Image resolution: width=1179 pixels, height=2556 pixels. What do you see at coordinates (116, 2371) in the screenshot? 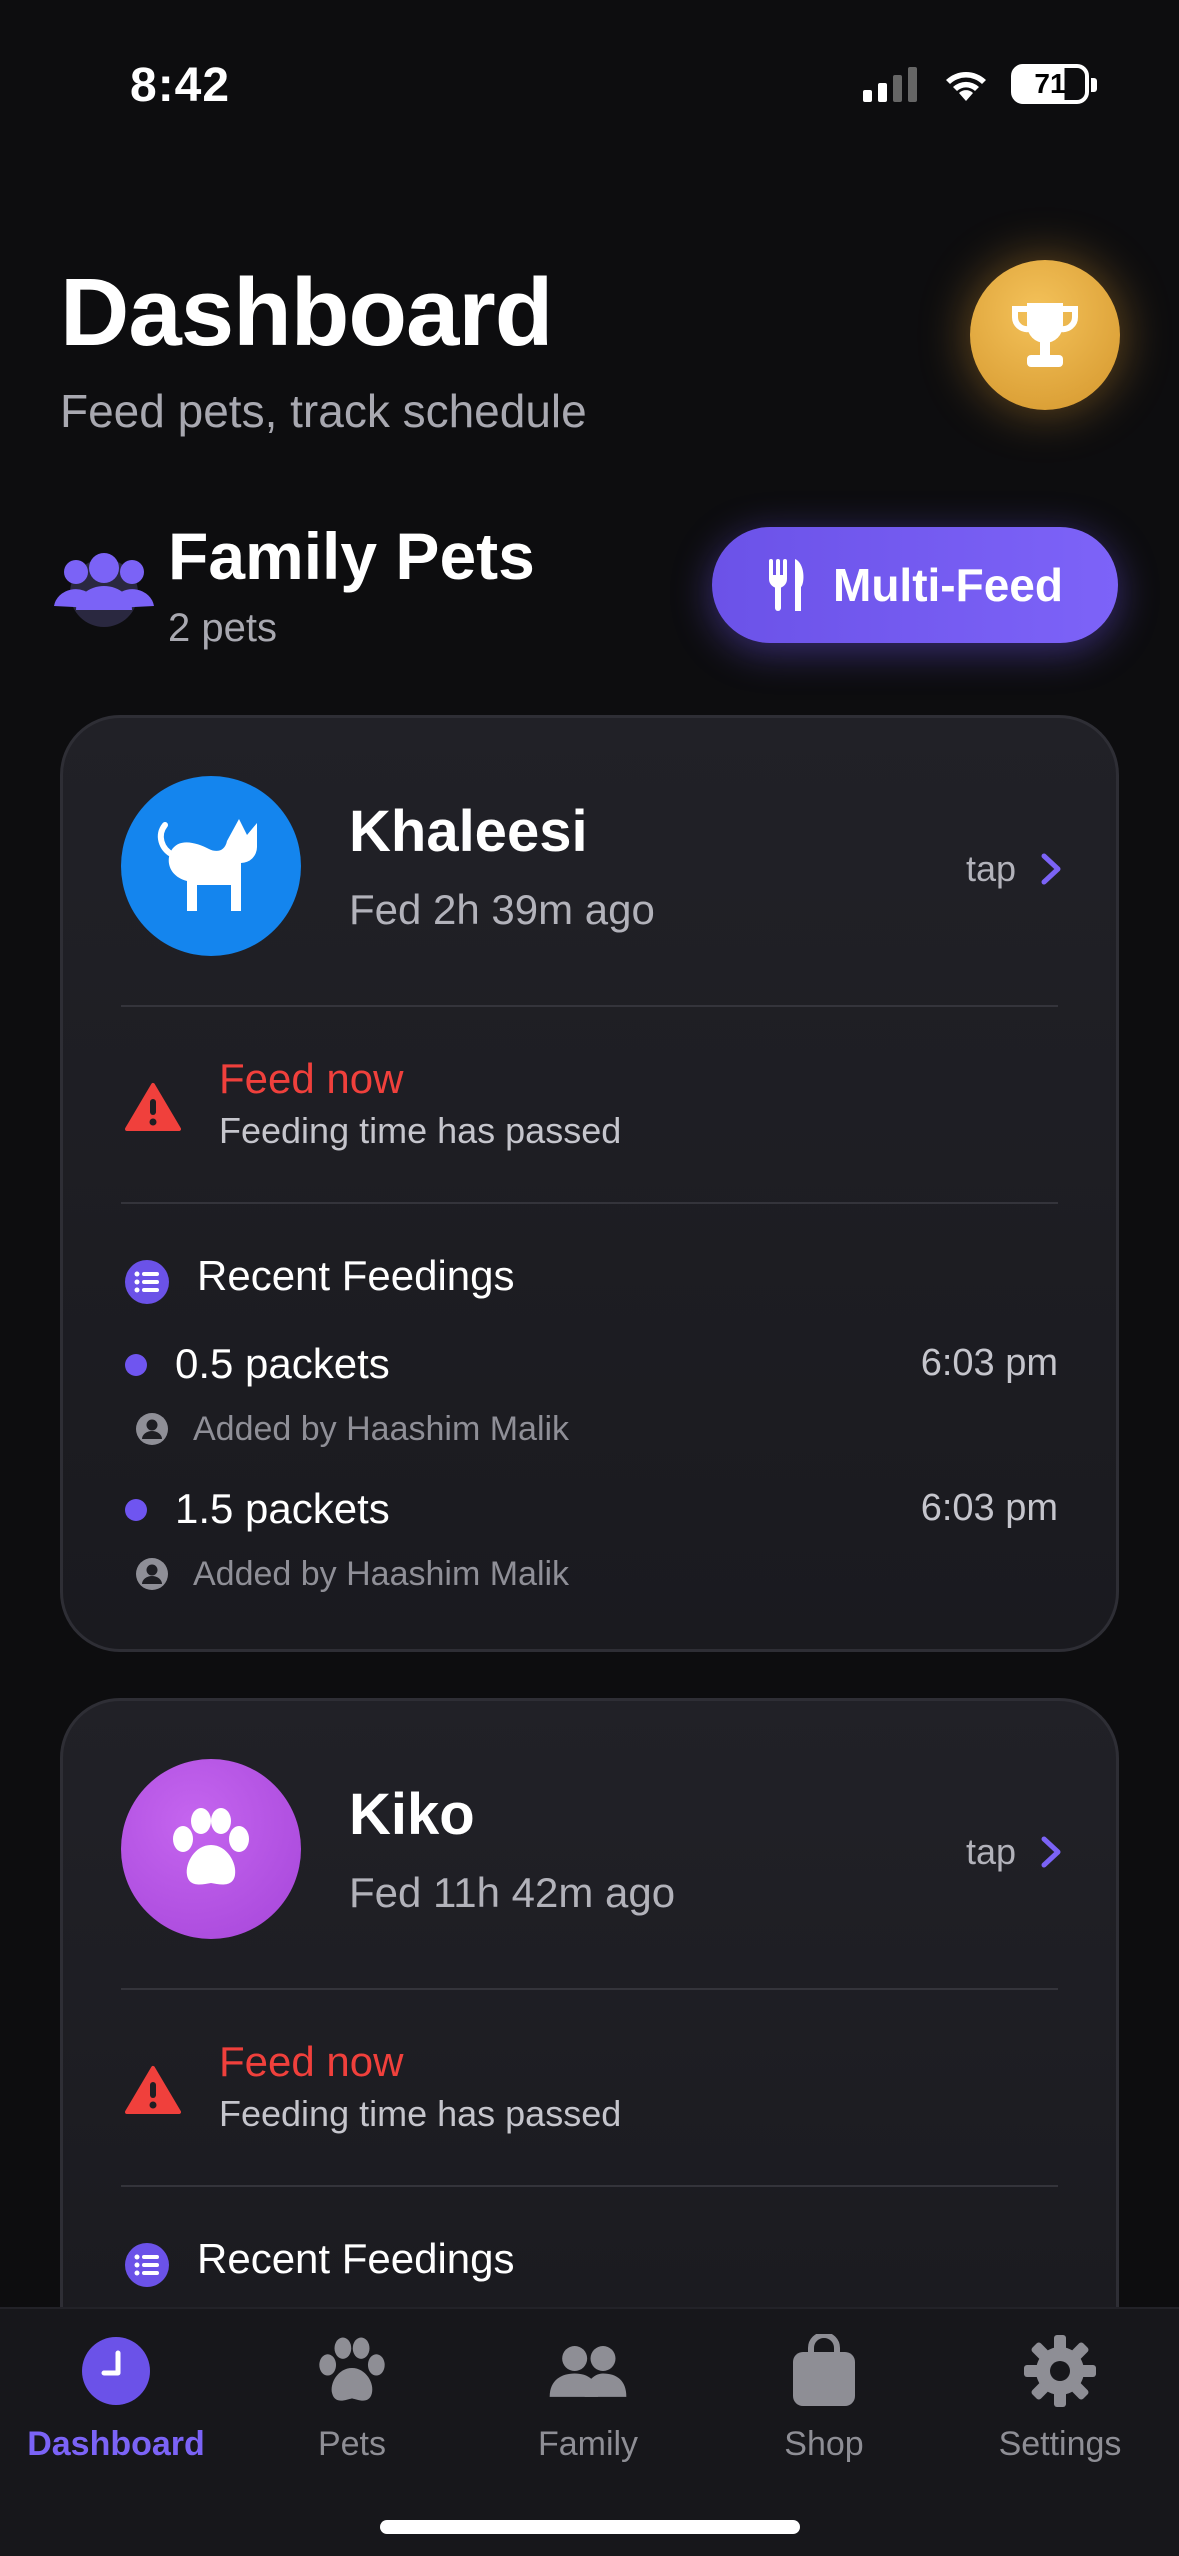
I see `clock-icon` at bounding box center [116, 2371].